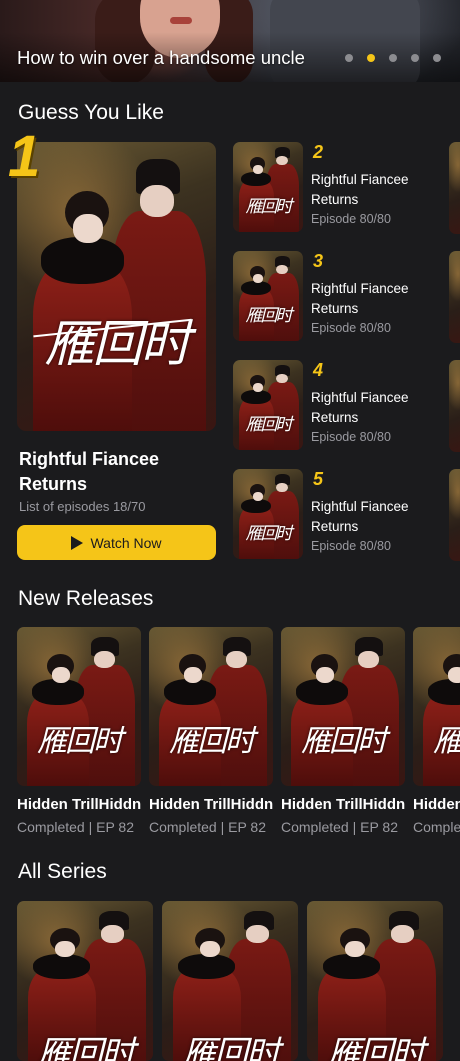  Describe the element at coordinates (436, 804) in the screenshot. I see `new-release-title: Hidden` at that location.